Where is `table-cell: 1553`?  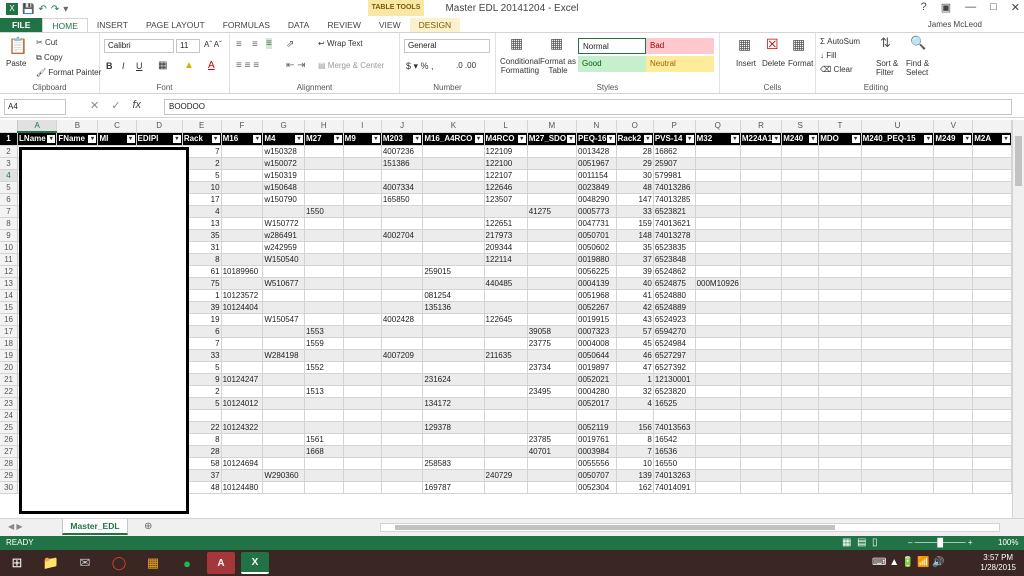
table-cell: 1553 is located at coordinates (324, 331).